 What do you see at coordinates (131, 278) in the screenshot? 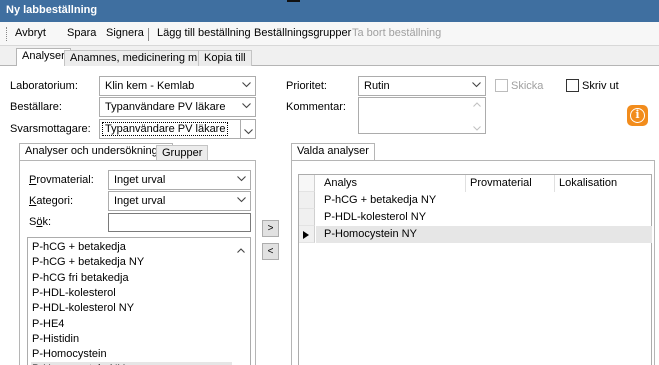
I see `list-item: P-hCG fri betakedja` at bounding box center [131, 278].